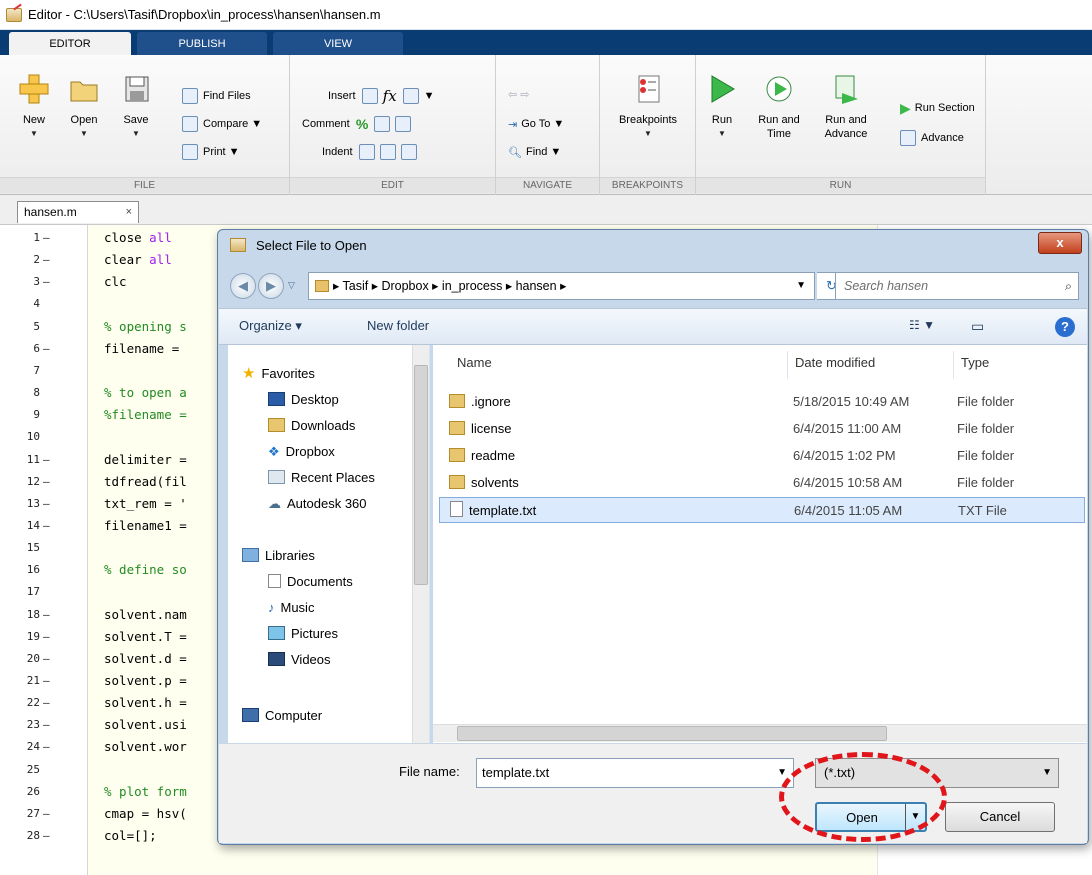 The image size is (1092, 875). Describe the element at coordinates (534, 152) in the screenshot. I see `find-button: 🔍︎ Find ▼` at that location.